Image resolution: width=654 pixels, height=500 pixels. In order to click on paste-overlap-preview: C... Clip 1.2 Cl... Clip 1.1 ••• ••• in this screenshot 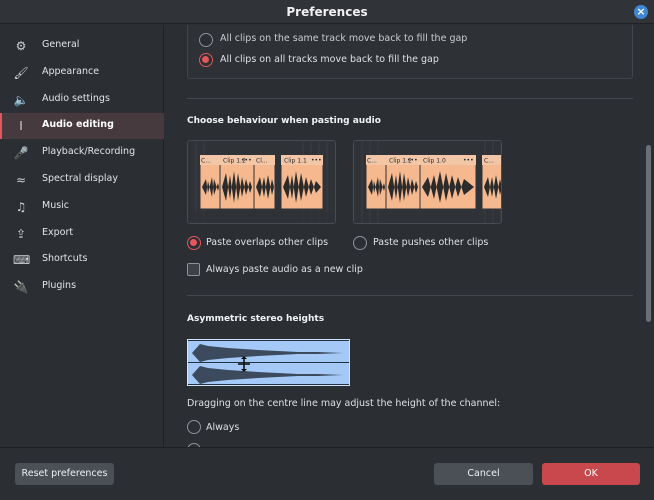, I will do `click(261, 182)`.